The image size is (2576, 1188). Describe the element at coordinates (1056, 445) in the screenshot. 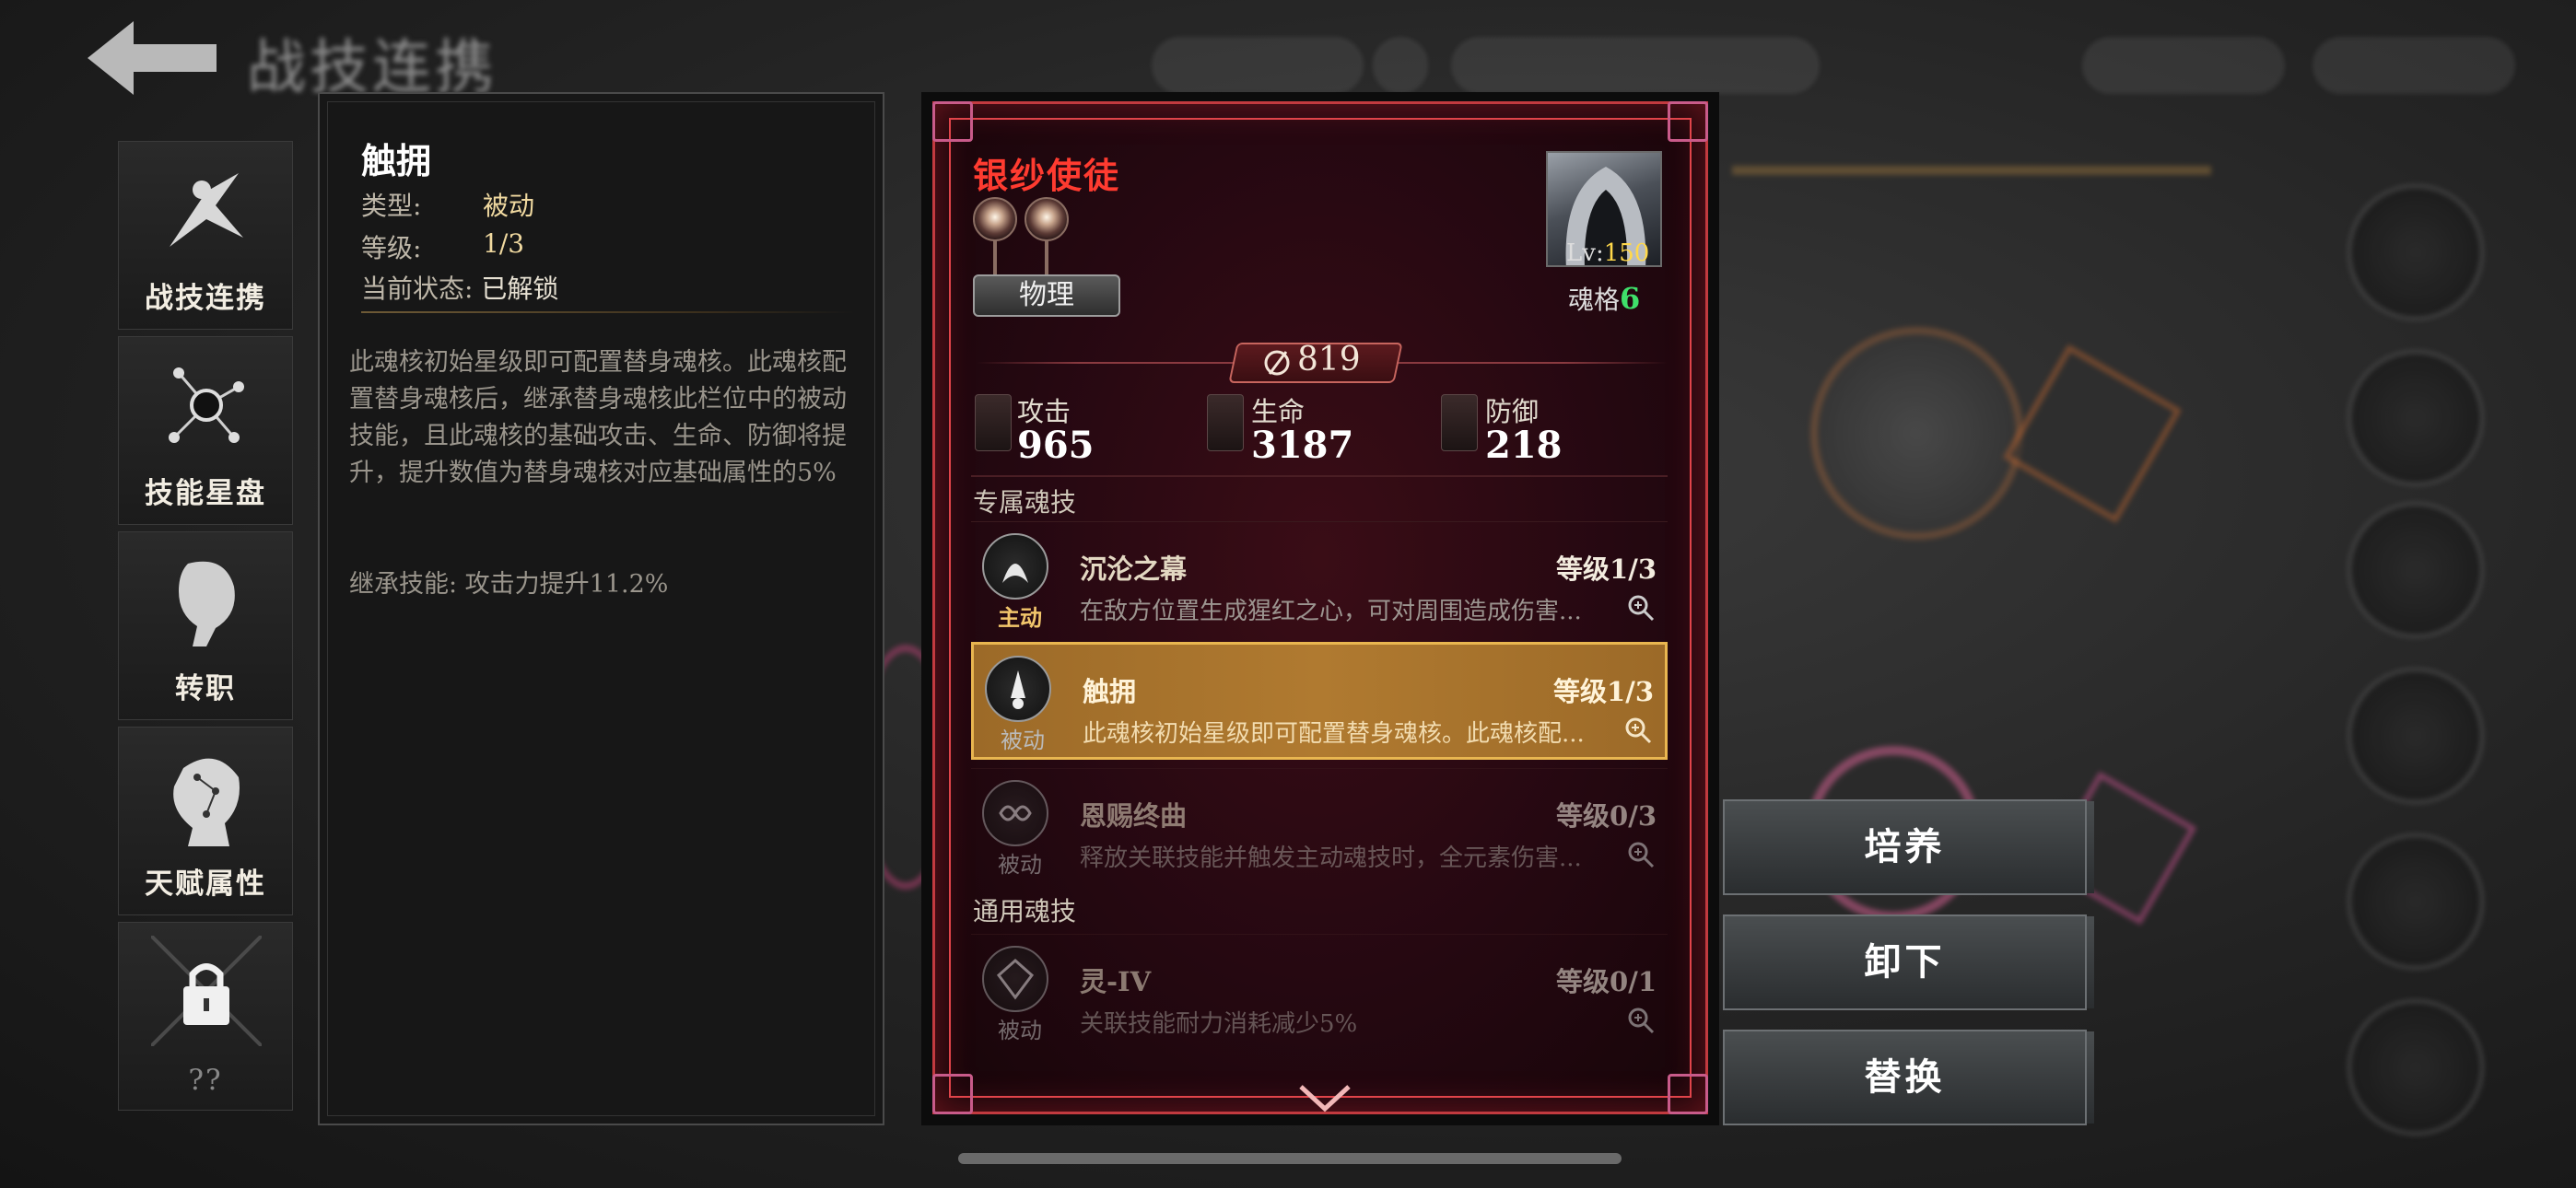

I see `stat-value-attack: 965` at that location.